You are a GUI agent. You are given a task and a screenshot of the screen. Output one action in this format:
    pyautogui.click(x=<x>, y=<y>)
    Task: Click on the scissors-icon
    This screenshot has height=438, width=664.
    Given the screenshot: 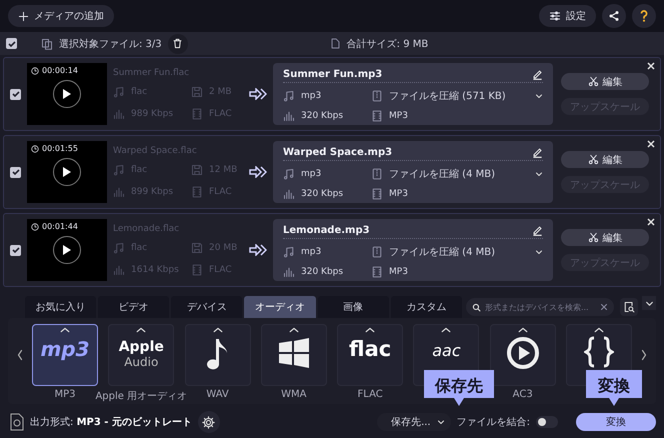 What is the action you would take?
    pyautogui.click(x=593, y=237)
    